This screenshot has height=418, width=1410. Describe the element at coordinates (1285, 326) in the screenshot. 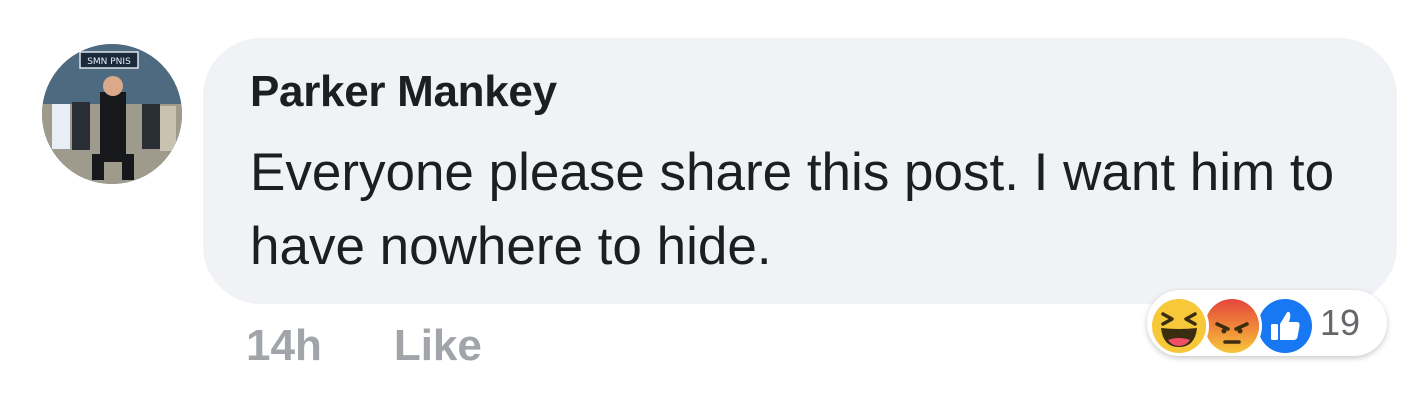

I see `like-reaction-icon` at that location.